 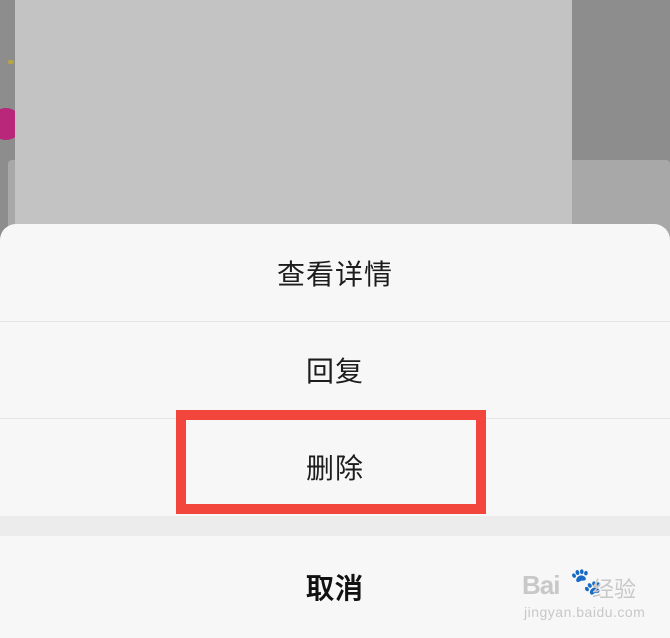 I want to click on reply-label: 回复, so click(x=334, y=371).